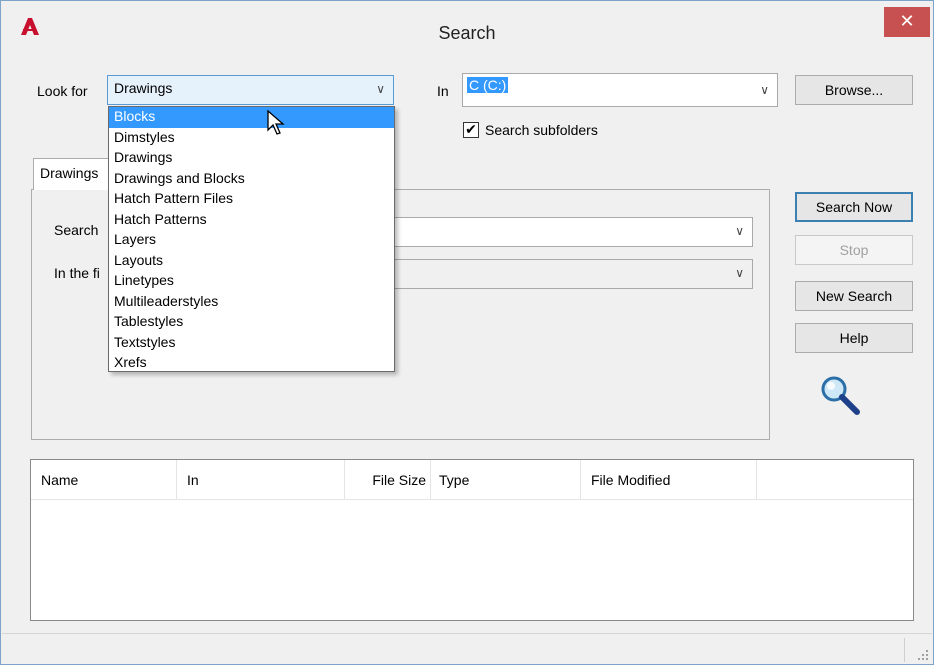  I want to click on dropdown-option-drawings: Drawings, so click(251, 158).